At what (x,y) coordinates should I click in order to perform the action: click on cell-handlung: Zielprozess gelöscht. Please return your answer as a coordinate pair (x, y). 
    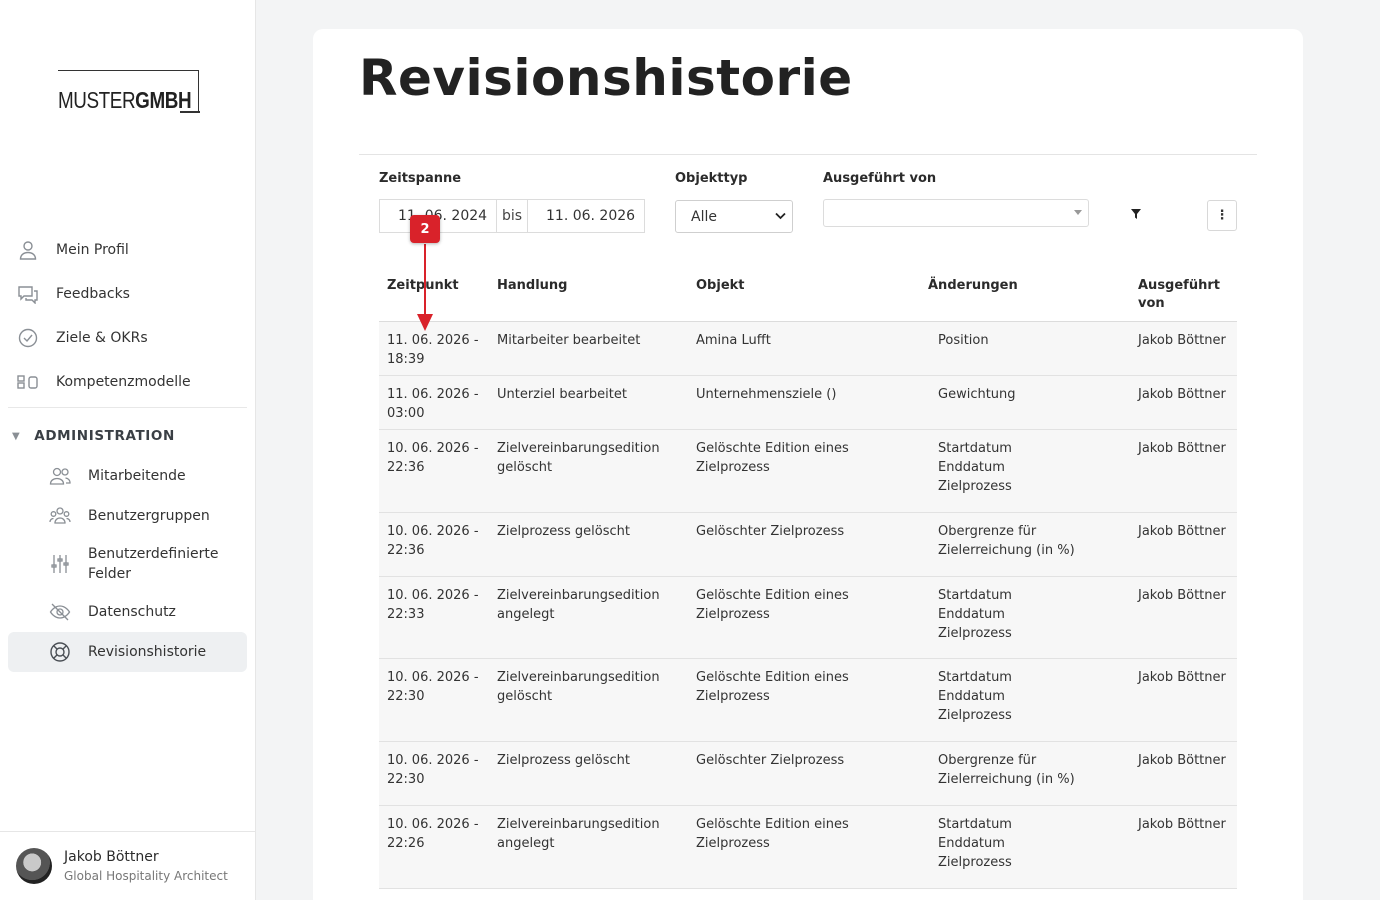
    Looking at the image, I should click on (563, 531).